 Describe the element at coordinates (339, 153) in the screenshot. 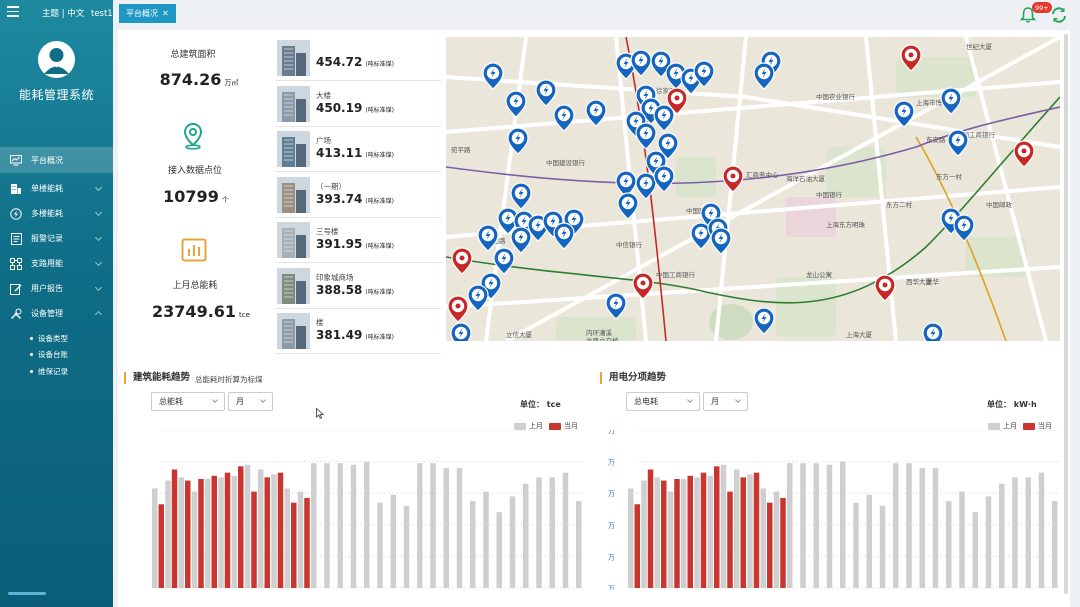

I see `building-energy-number: 413.11` at that location.